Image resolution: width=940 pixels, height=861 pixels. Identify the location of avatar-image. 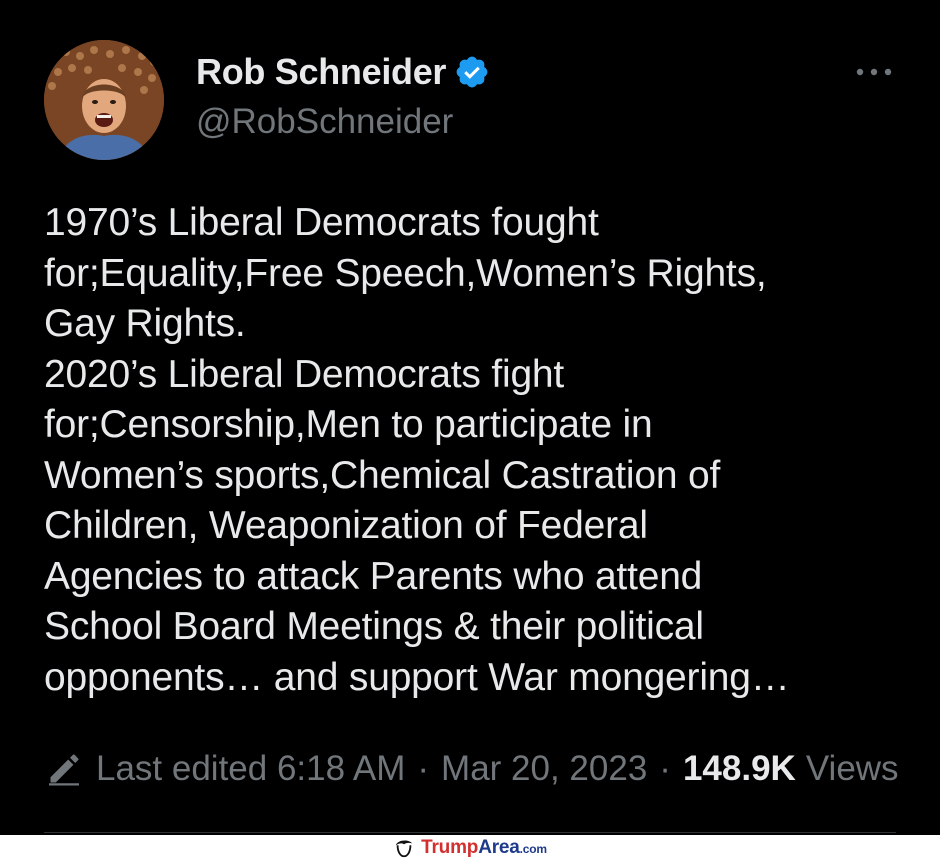
(104, 100).